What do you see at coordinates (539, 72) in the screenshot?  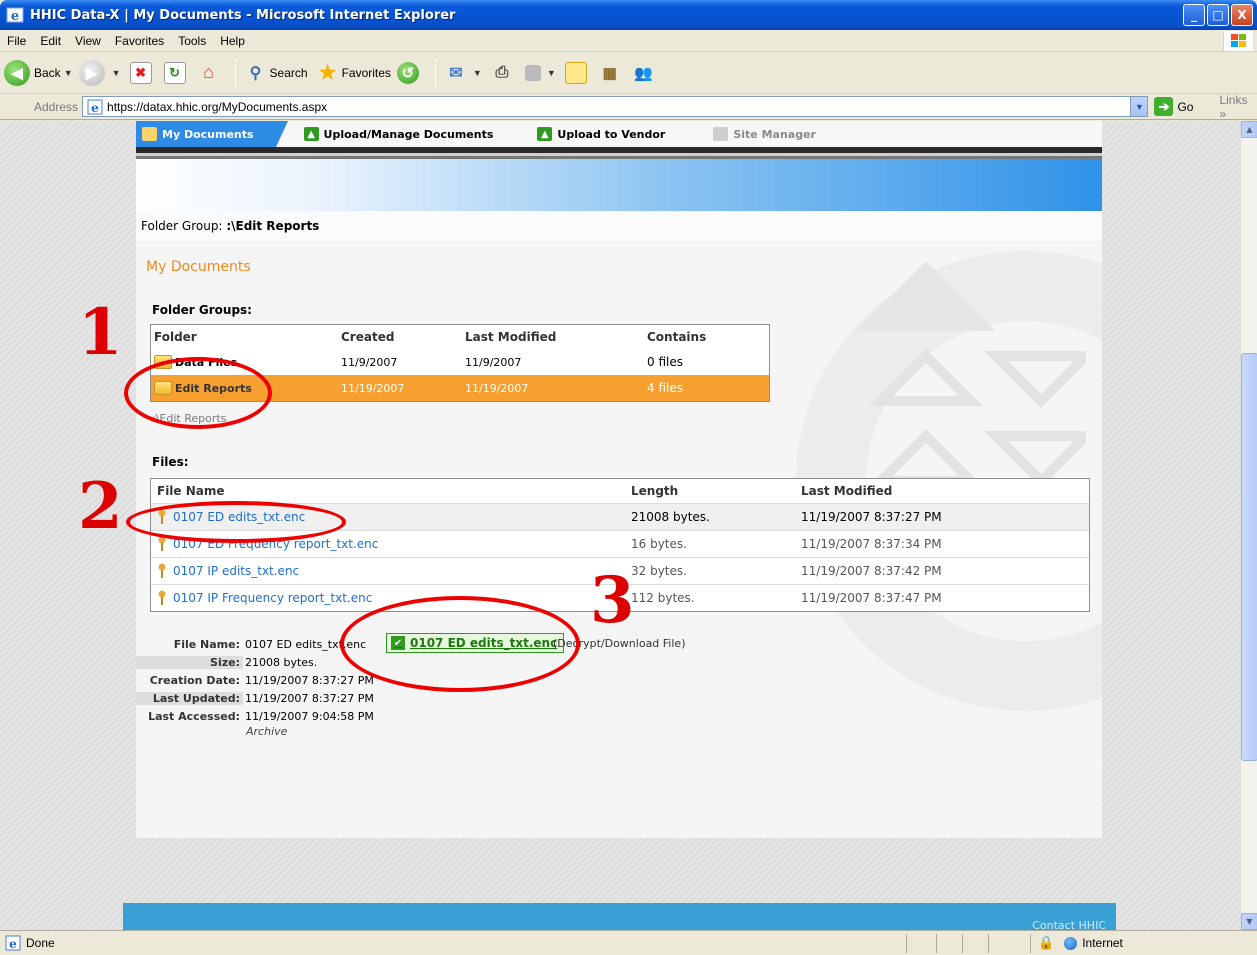 I see `edit-button: ▼` at bounding box center [539, 72].